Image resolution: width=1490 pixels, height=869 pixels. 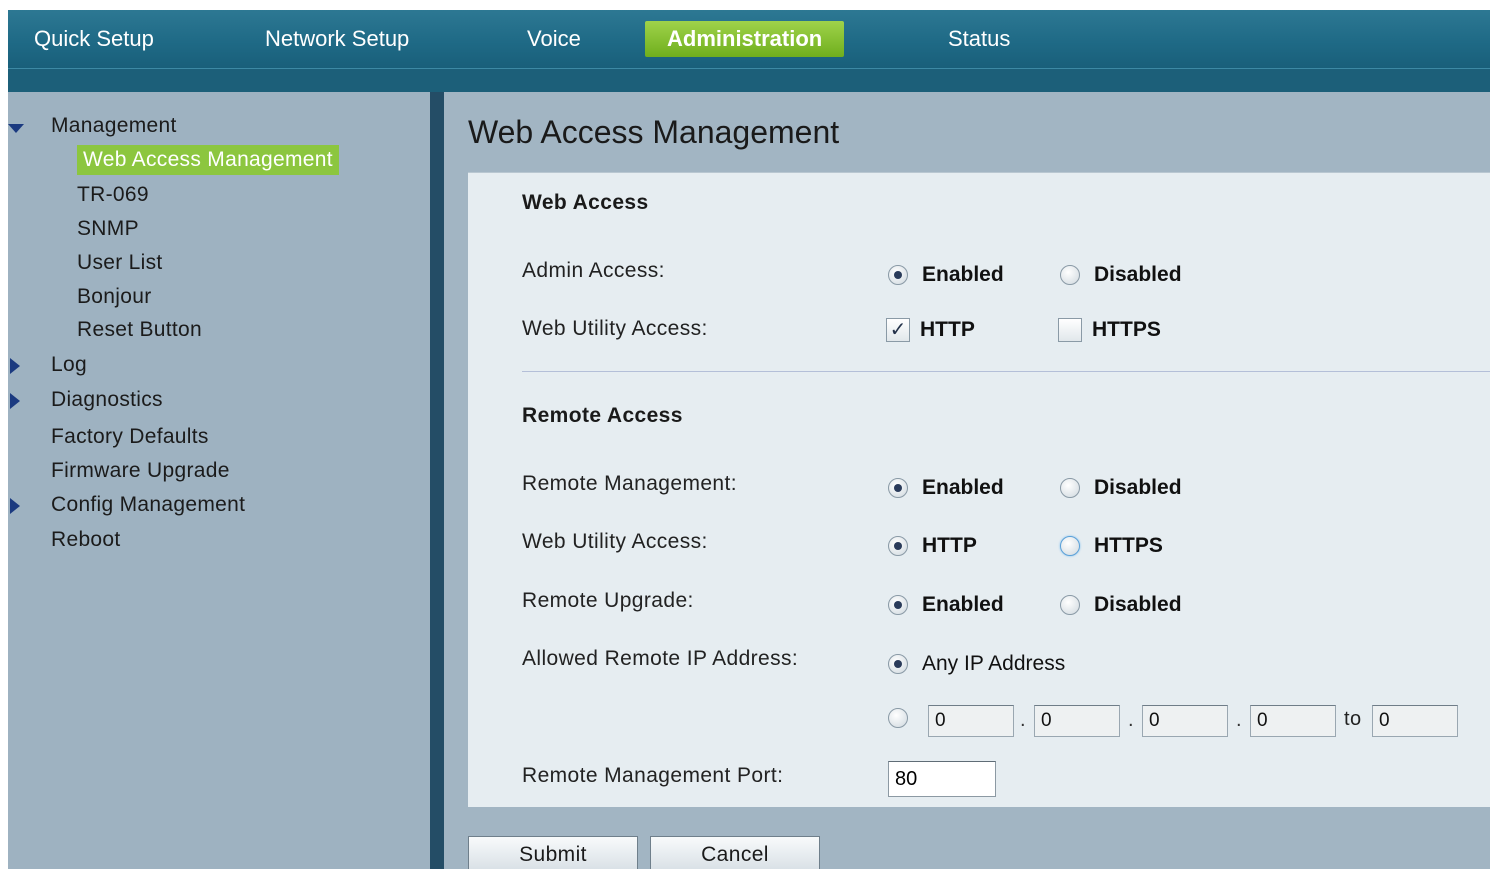 I want to click on caret-down-icon, so click(x=16, y=128).